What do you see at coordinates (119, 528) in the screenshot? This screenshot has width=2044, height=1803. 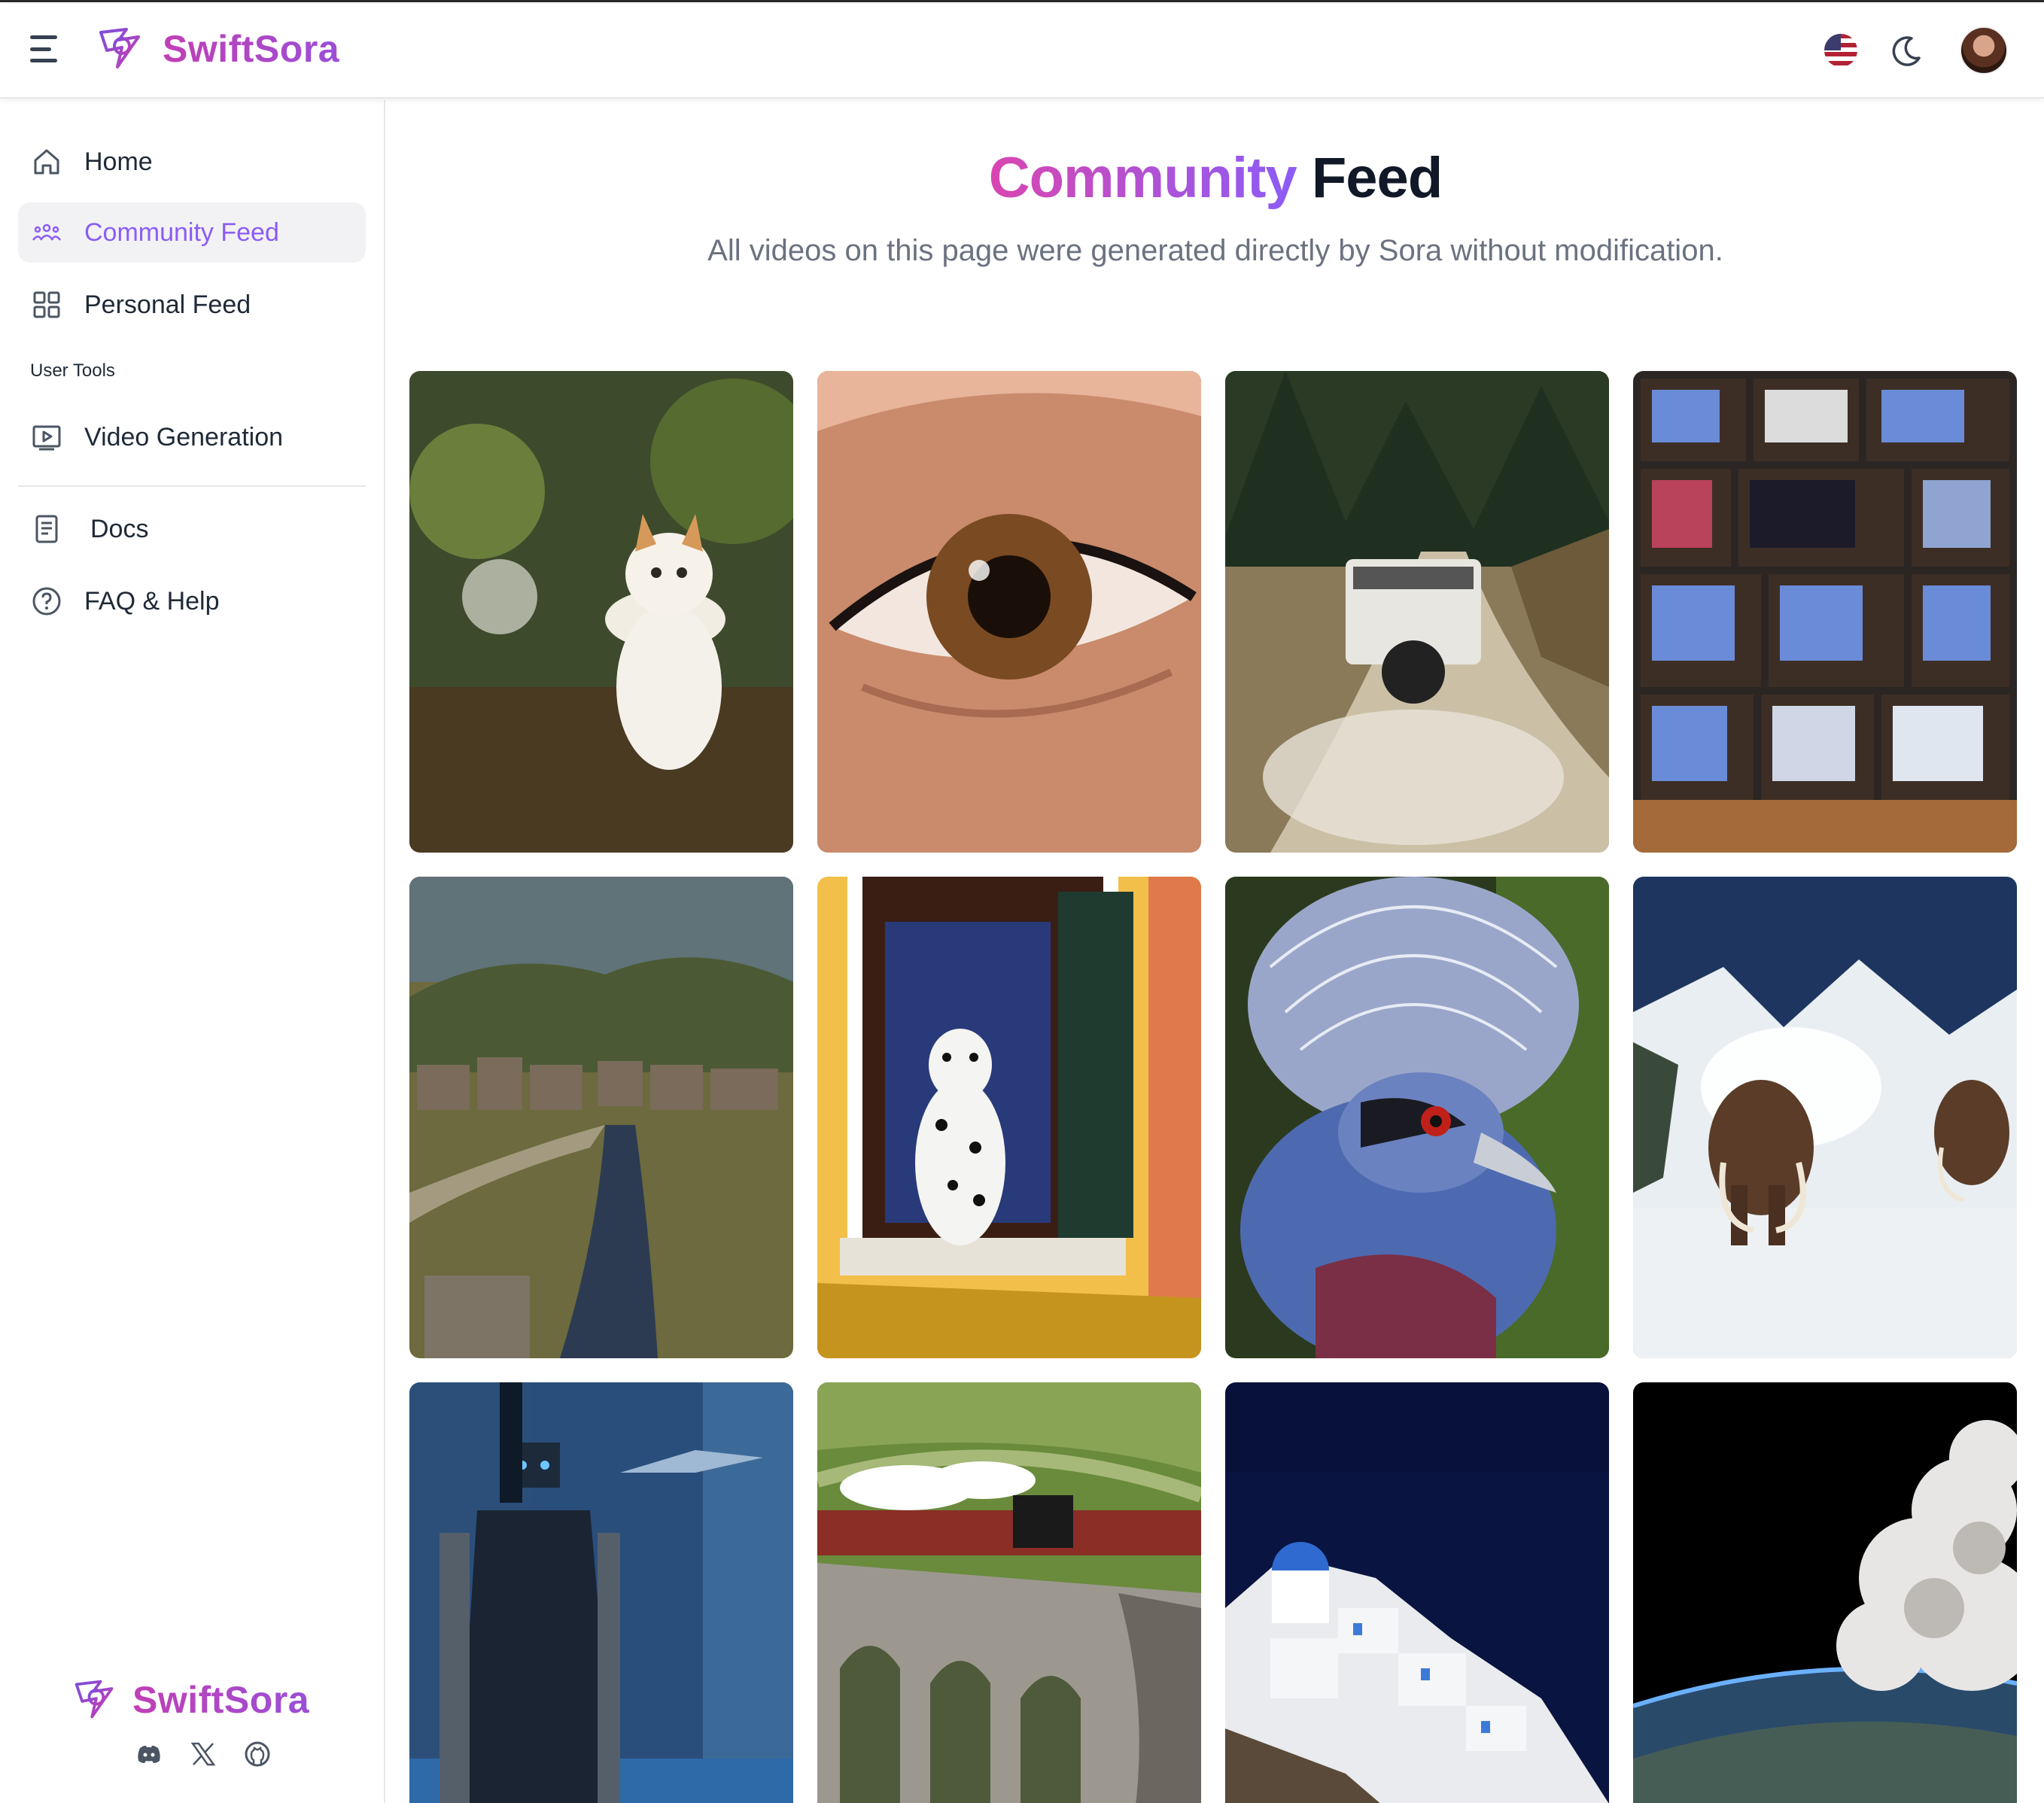 I see `sidebar-item-label: Docs` at bounding box center [119, 528].